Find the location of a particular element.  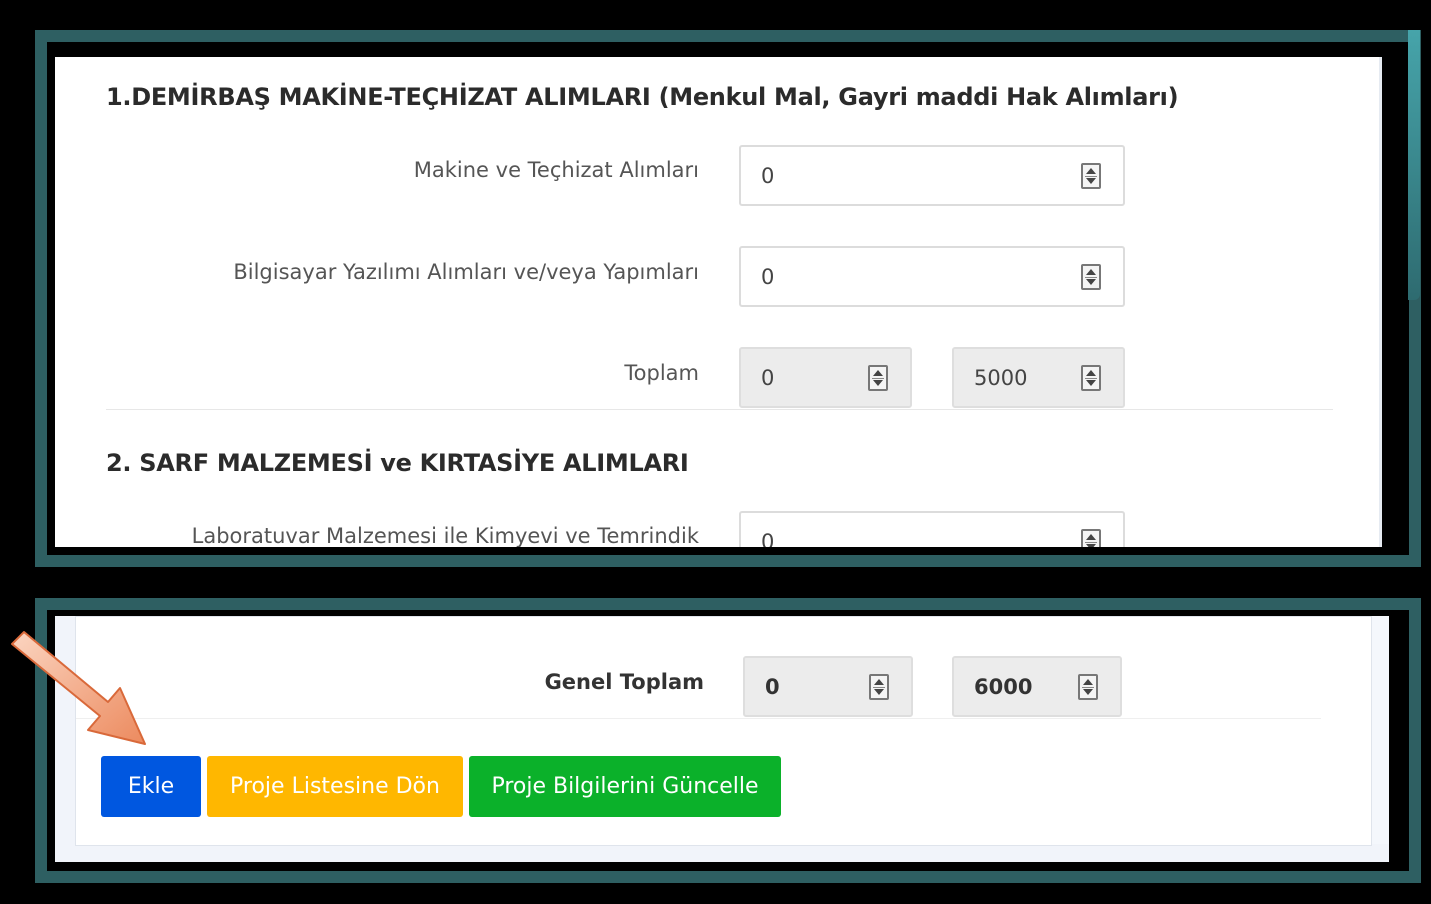

grand-total-limit-input: 6000 is located at coordinates (1037, 686).